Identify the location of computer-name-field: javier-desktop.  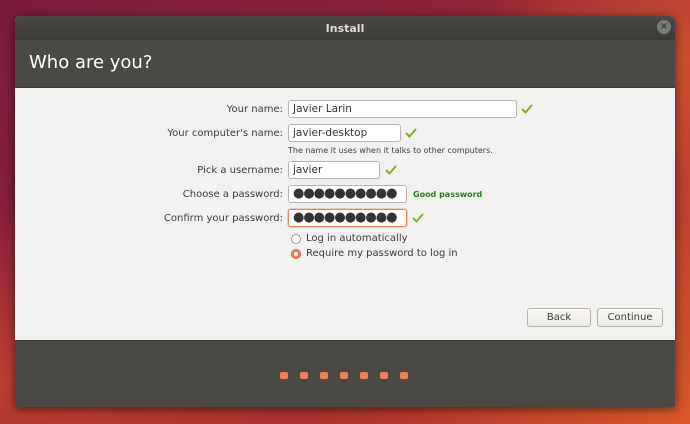
(344, 133).